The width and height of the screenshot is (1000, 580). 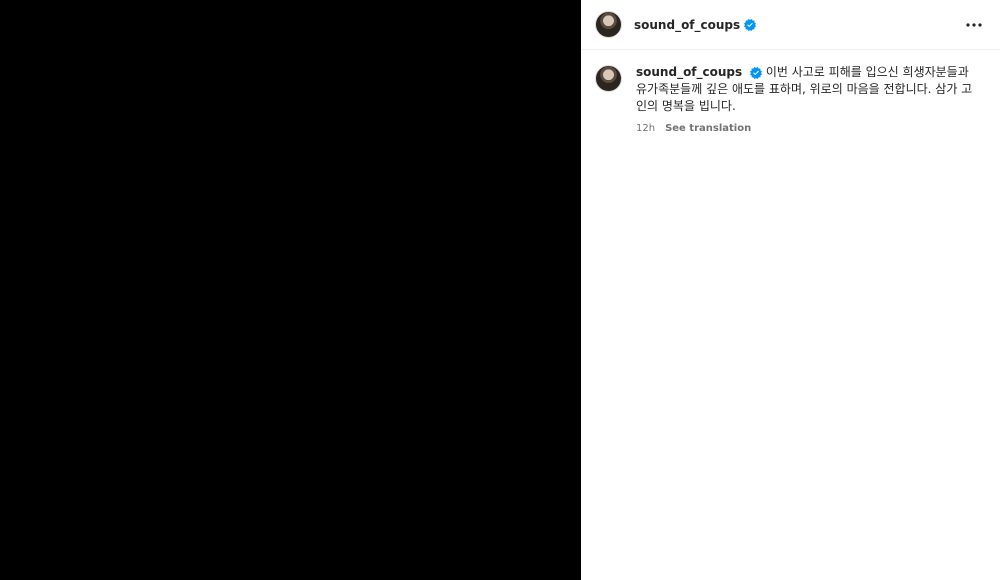 I want to click on author-avatar, so click(x=608, y=24).